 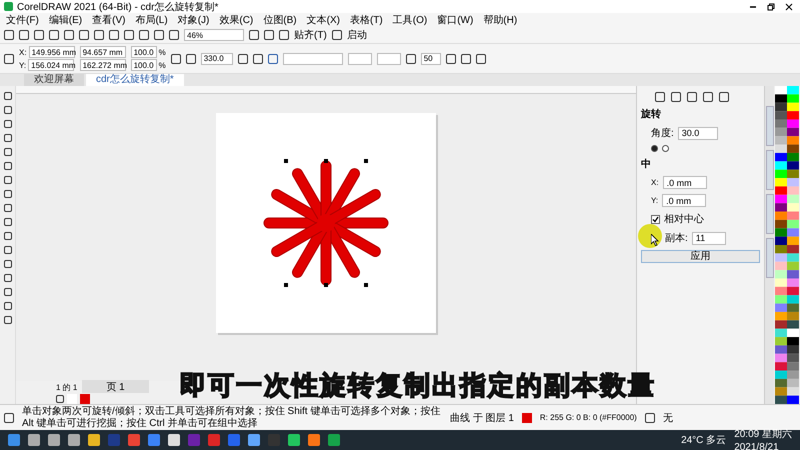 What do you see at coordinates (360, 58) in the screenshot?
I see `arrow-start-dropdown` at bounding box center [360, 58].